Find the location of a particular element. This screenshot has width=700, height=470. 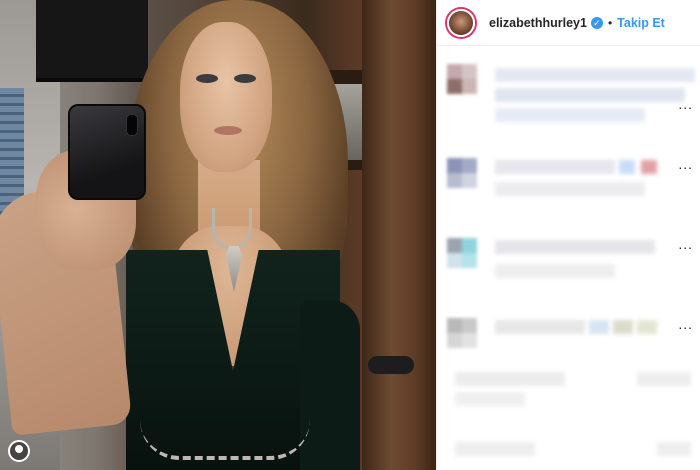

subject-left-eye is located at coordinates (207, 78).